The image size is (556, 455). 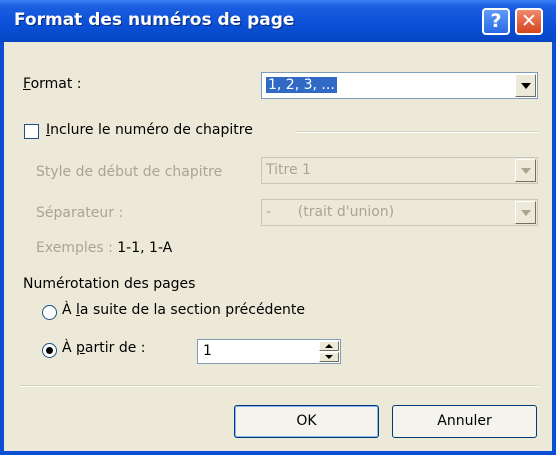 What do you see at coordinates (417, 132) in the screenshot?
I see `chapter-group-divider` at bounding box center [417, 132].